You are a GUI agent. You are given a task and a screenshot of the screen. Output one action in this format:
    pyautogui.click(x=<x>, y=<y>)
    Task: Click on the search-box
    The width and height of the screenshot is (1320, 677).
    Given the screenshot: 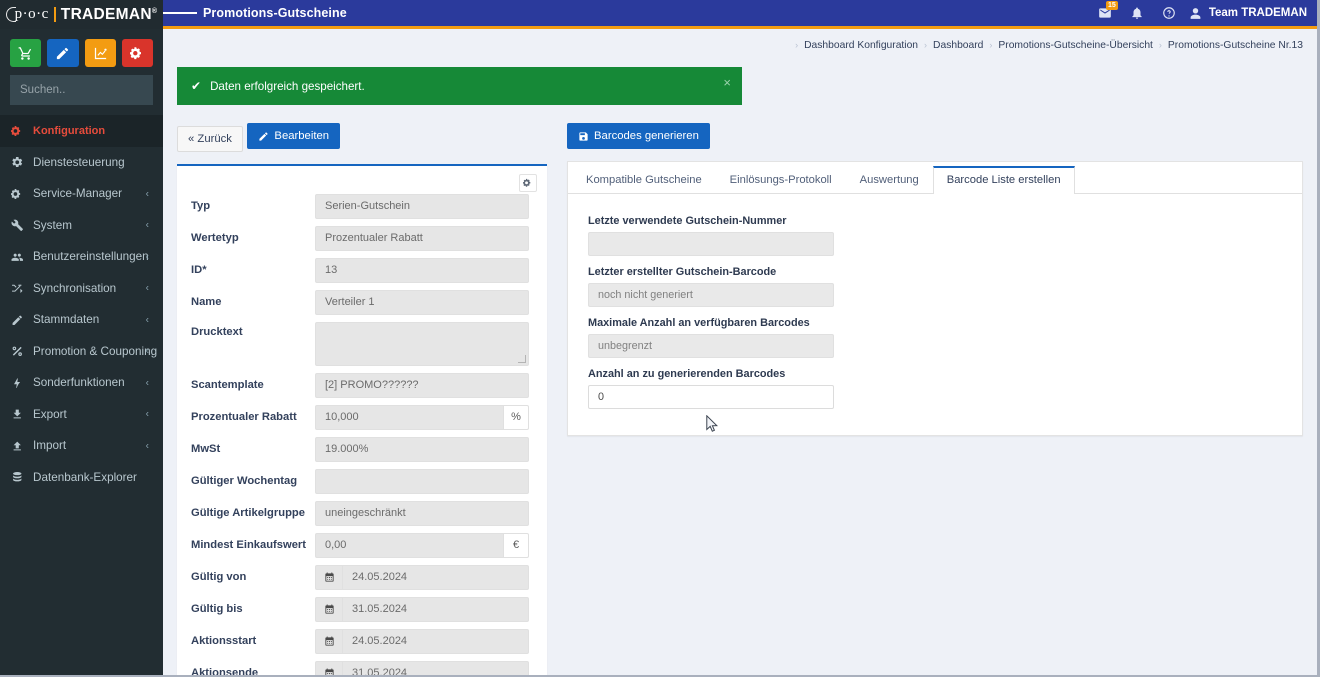 What is the action you would take?
    pyautogui.click(x=92, y=90)
    